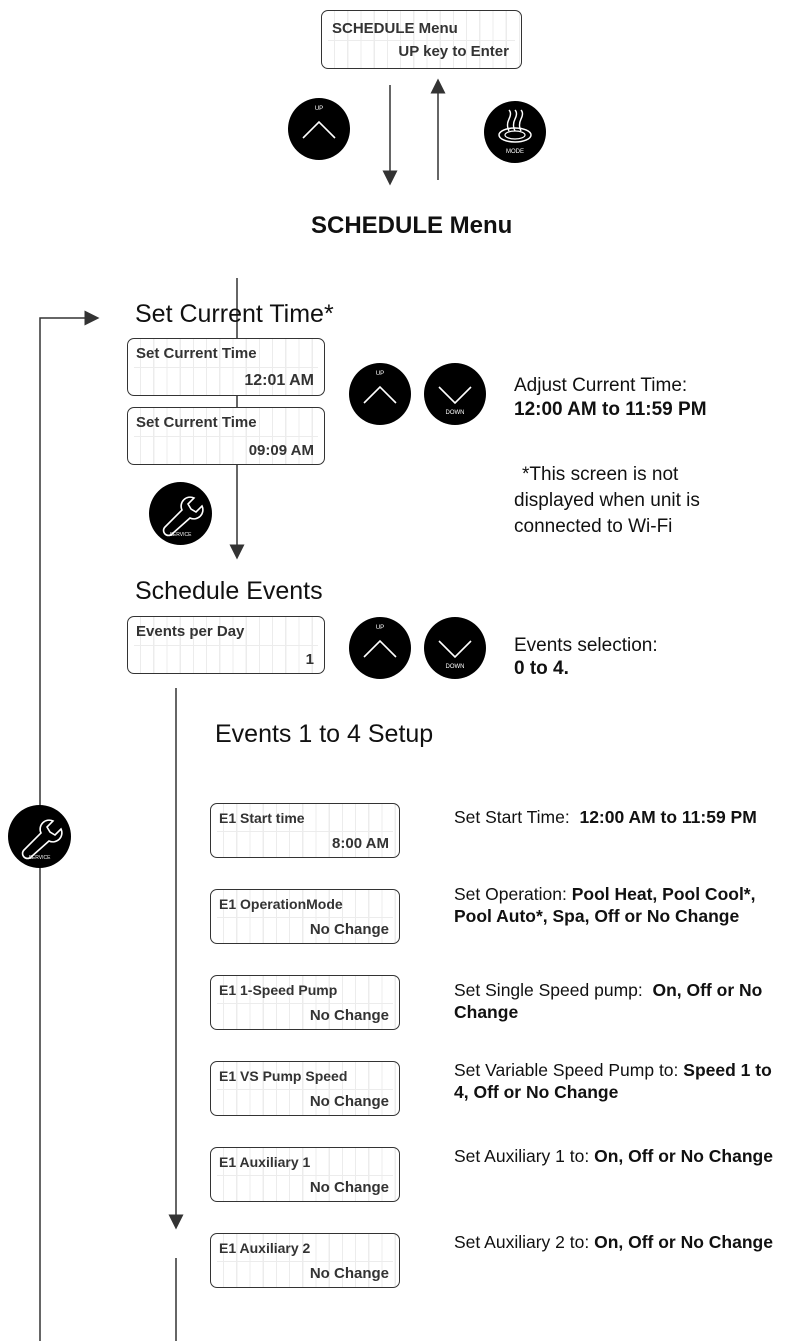 This screenshot has width=788, height=1341. Describe the element at coordinates (309, 659) in the screenshot. I see `display-line2: 1` at that location.